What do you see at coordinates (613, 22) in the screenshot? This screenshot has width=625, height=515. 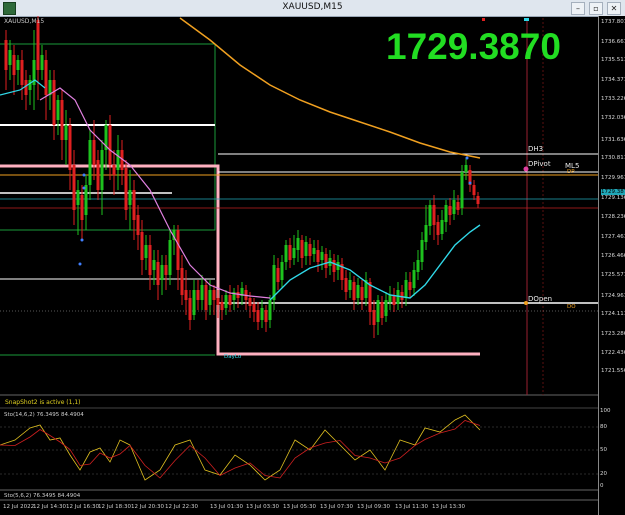 I see `price-tick-label: 1737.801` at bounding box center [613, 22].